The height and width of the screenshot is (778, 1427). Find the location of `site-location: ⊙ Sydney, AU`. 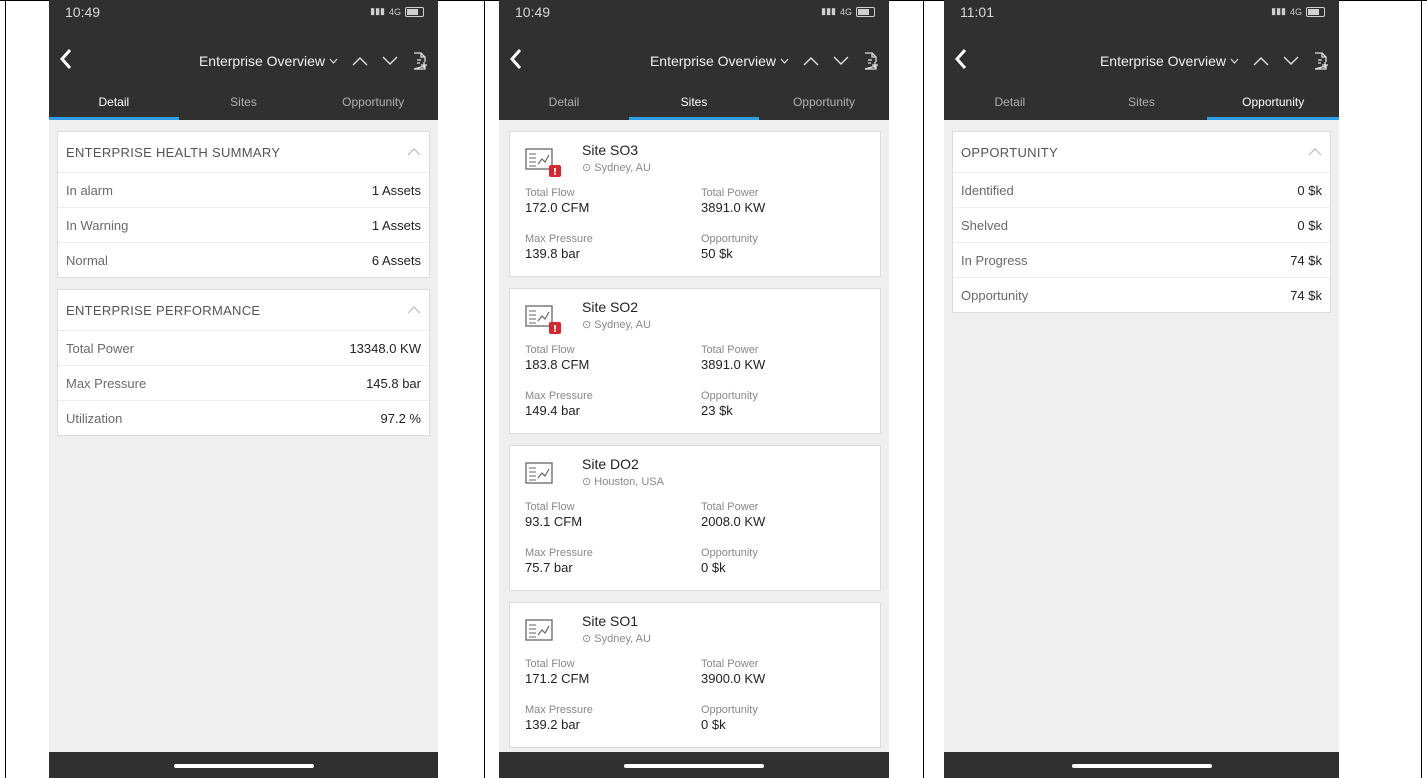

site-location: ⊙ Sydney, AU is located at coordinates (616, 167).